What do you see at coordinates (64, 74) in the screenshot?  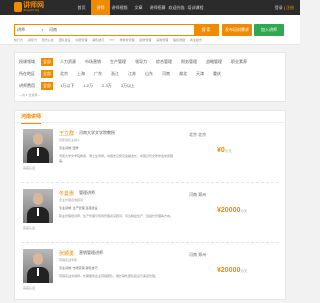 I see `filter-option: 北京` at bounding box center [64, 74].